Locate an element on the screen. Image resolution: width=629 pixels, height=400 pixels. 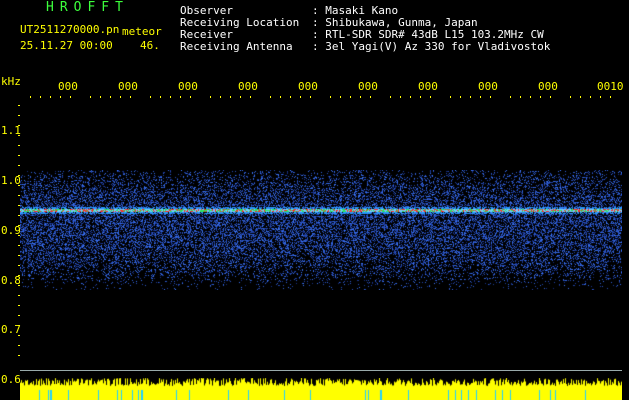
meteor-count: 46. is located at coordinates (150, 45).